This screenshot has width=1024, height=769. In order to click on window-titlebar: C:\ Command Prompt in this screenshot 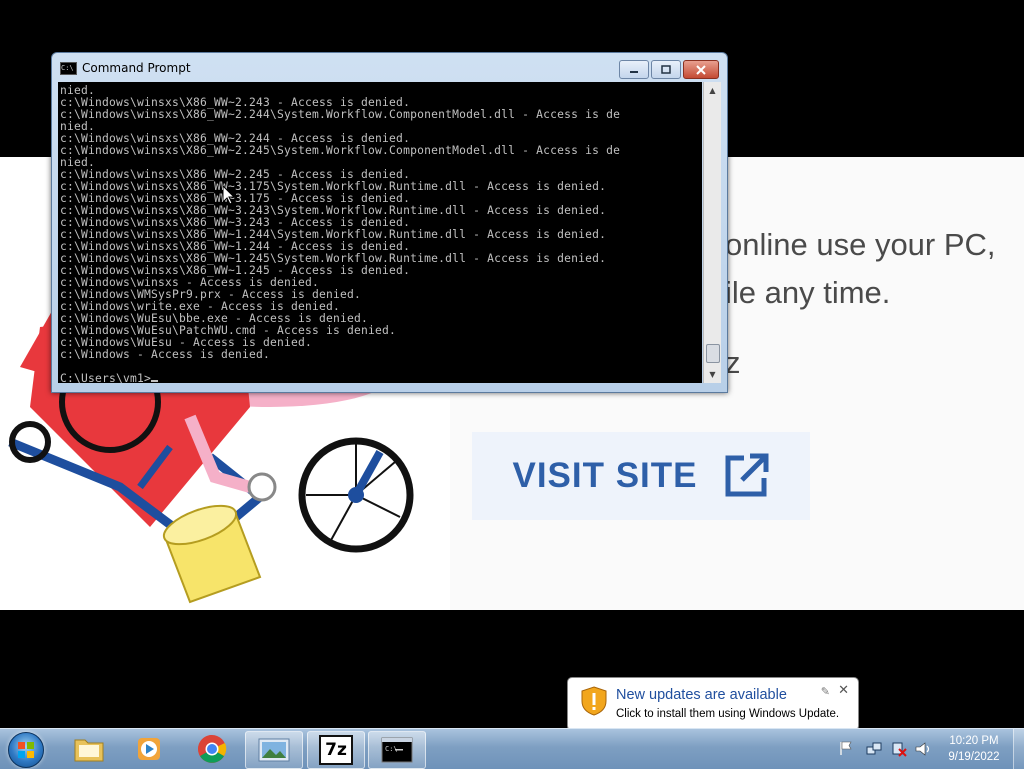, I will do `click(389, 68)`.